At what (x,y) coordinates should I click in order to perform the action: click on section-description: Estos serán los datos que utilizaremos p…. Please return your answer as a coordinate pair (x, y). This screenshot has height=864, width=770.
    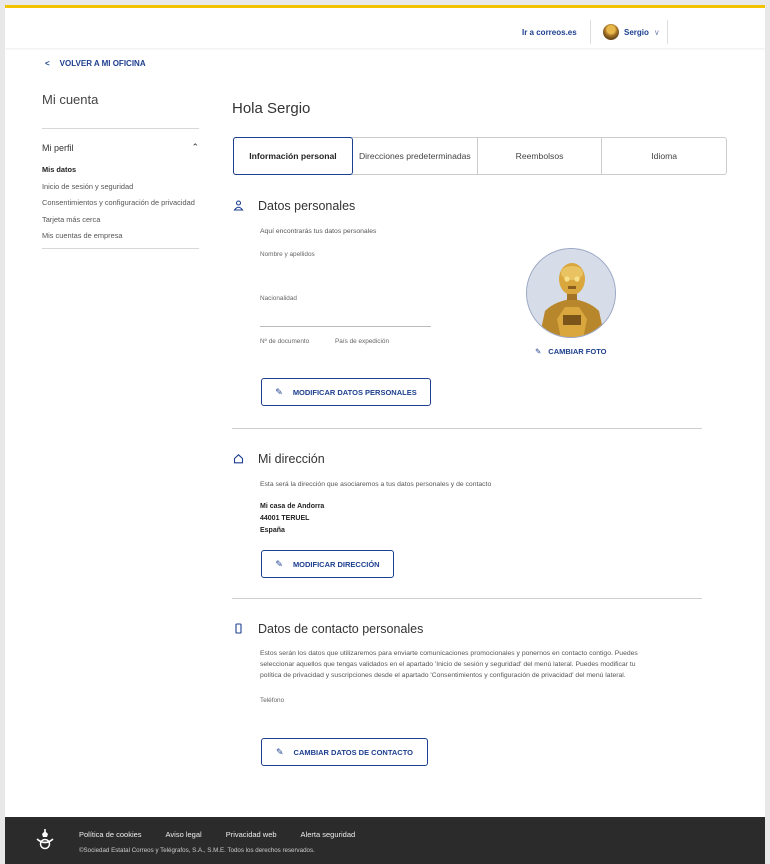
    Looking at the image, I should click on (490, 664).